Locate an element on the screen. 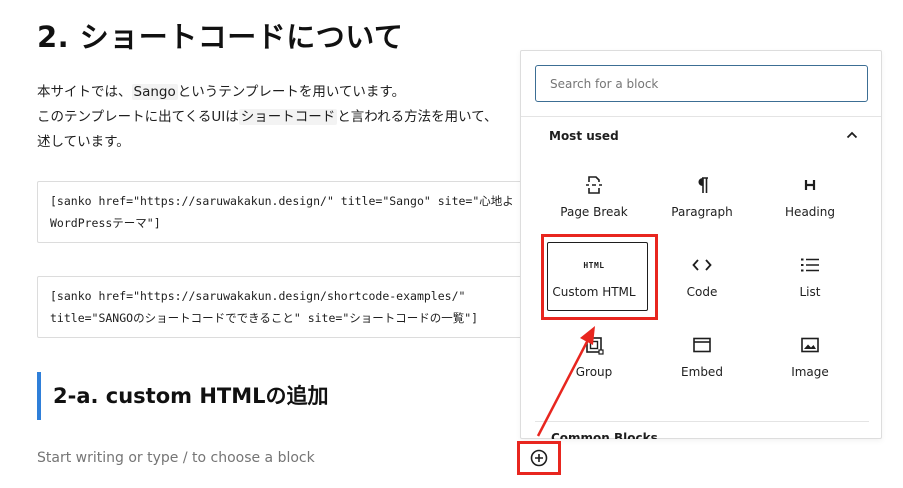  plus-circle-icon is located at coordinates (539, 458).